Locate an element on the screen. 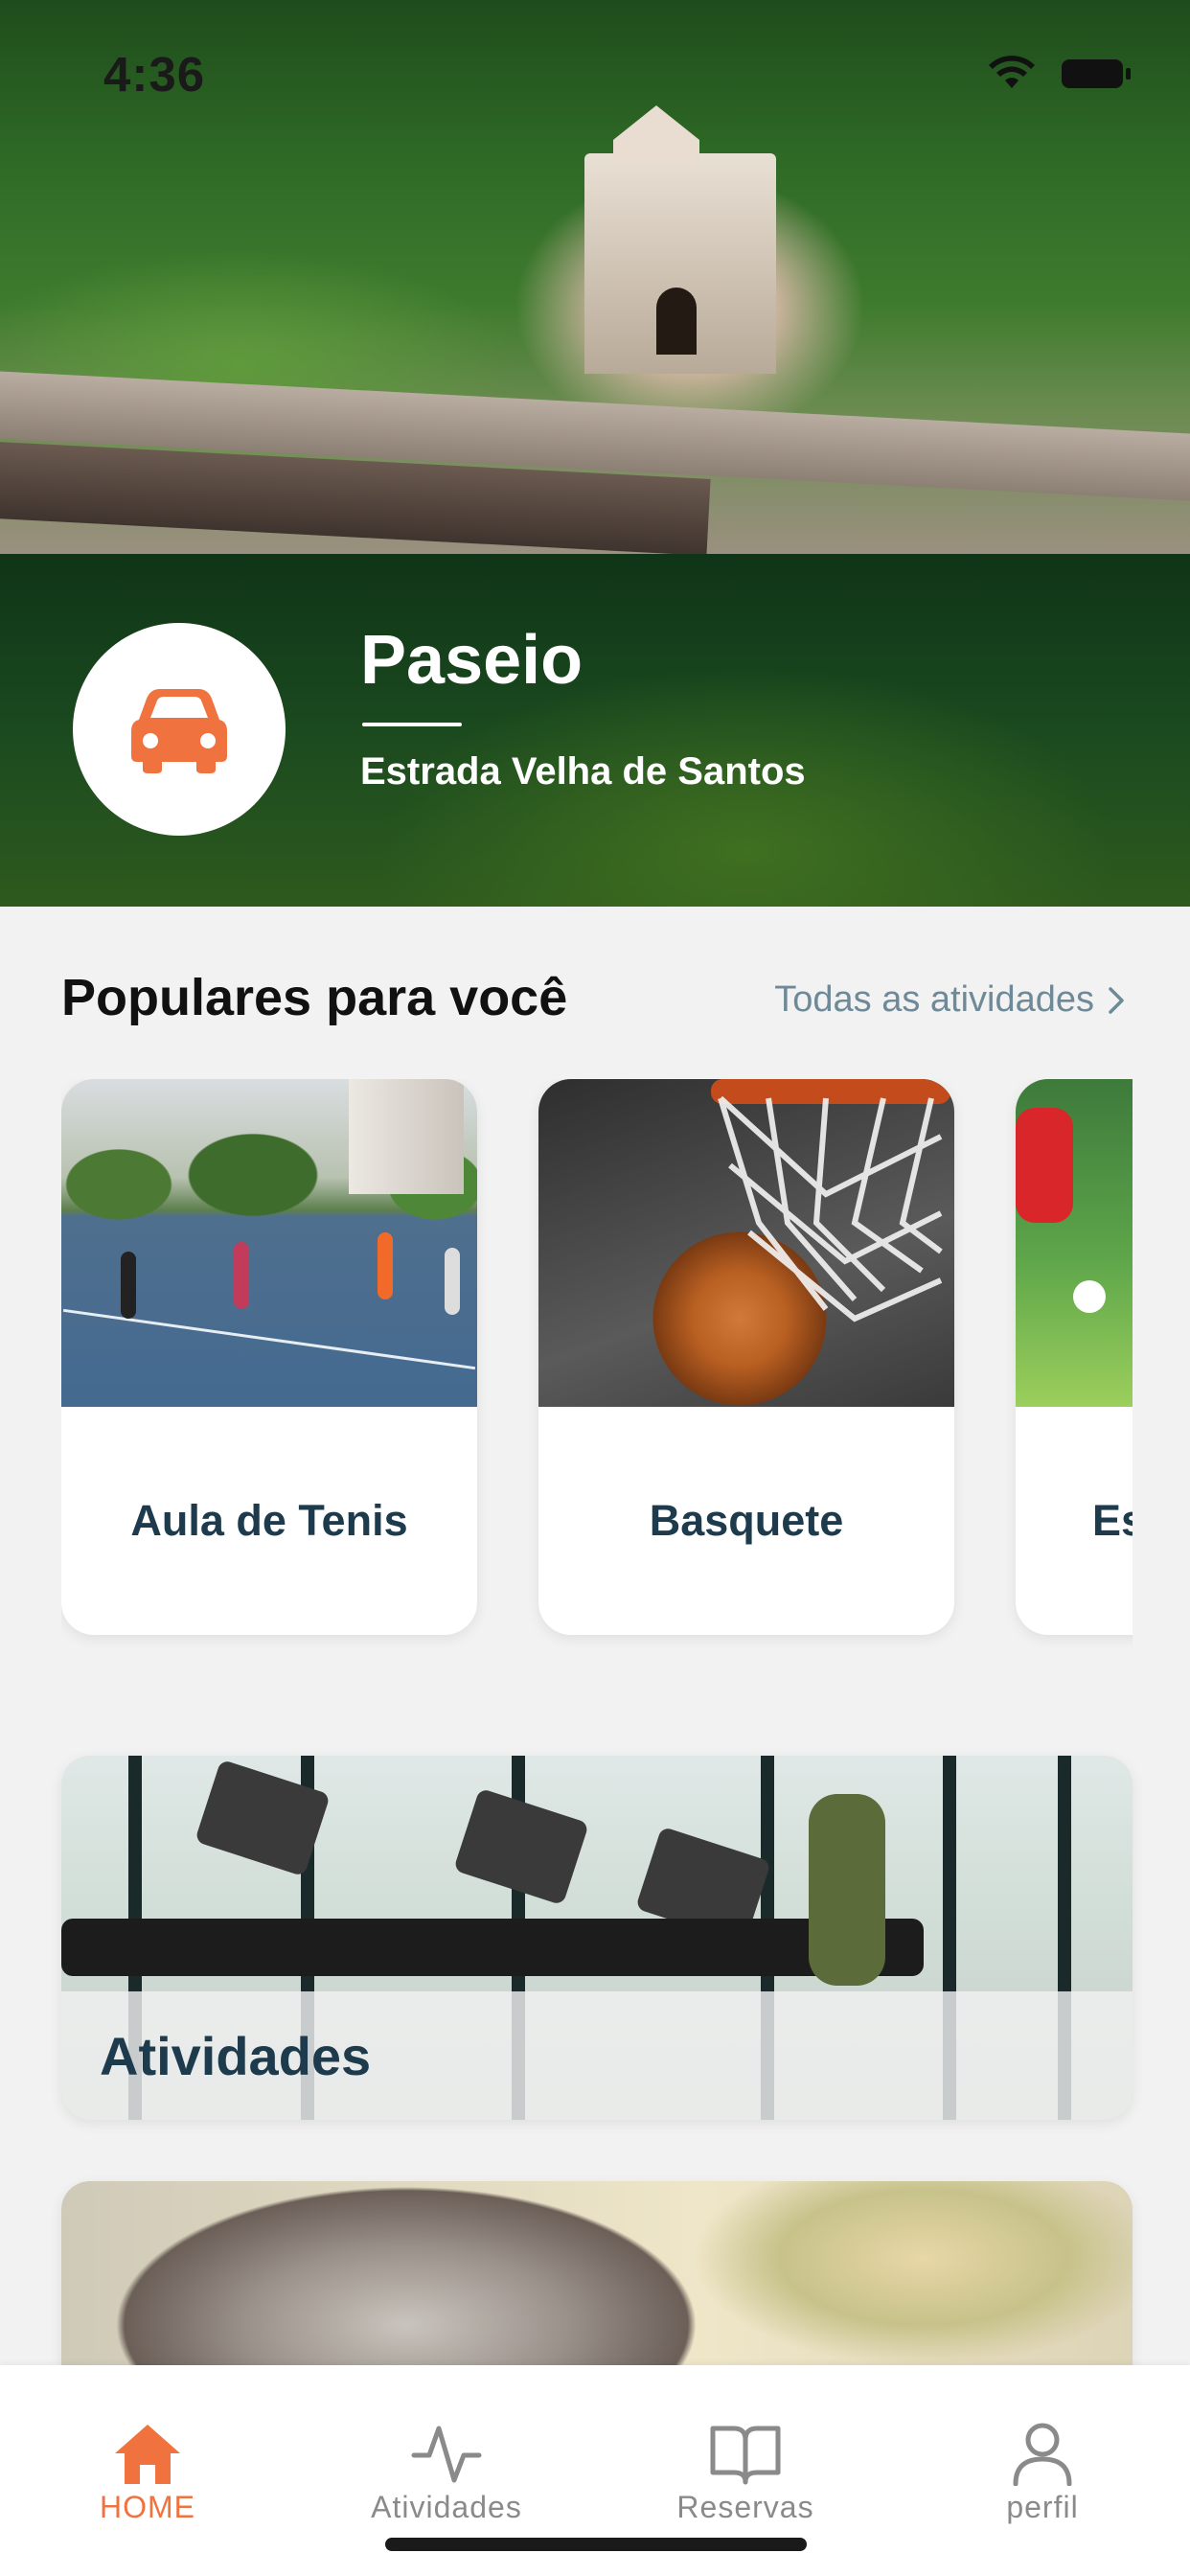  tab-label: HOME is located at coordinates (148, 2507).